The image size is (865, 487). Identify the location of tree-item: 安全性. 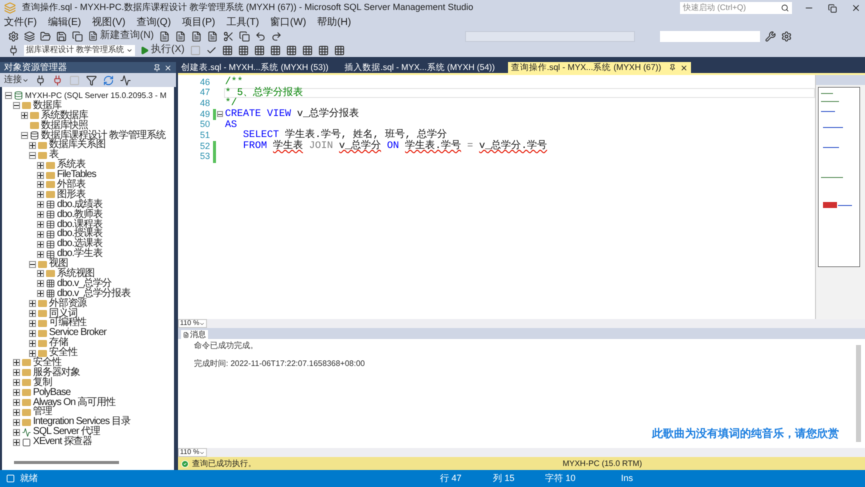
(47, 363).